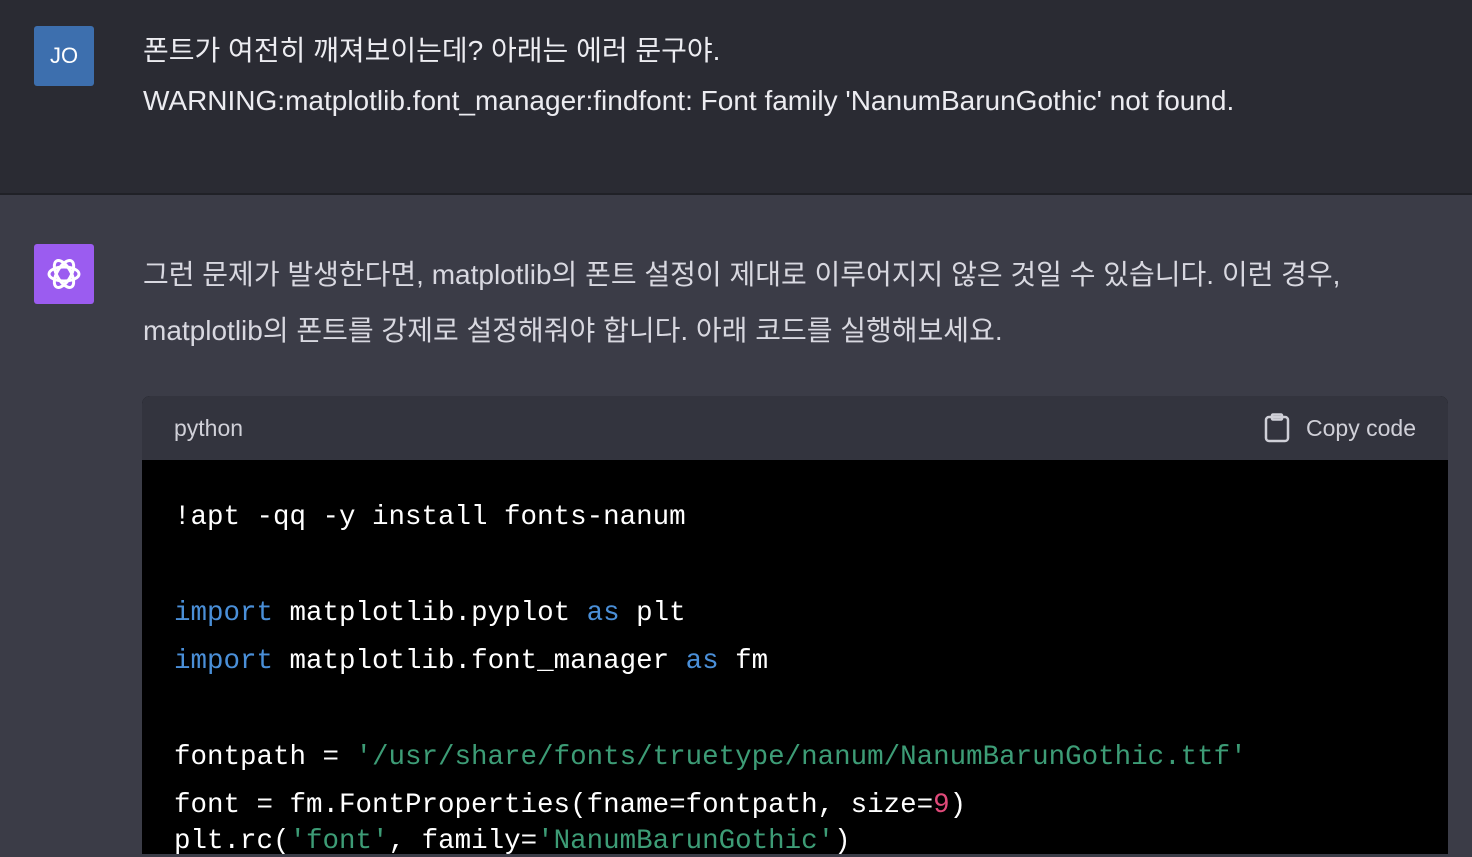  What do you see at coordinates (64, 274) in the screenshot?
I see `openai-logo-icon` at bounding box center [64, 274].